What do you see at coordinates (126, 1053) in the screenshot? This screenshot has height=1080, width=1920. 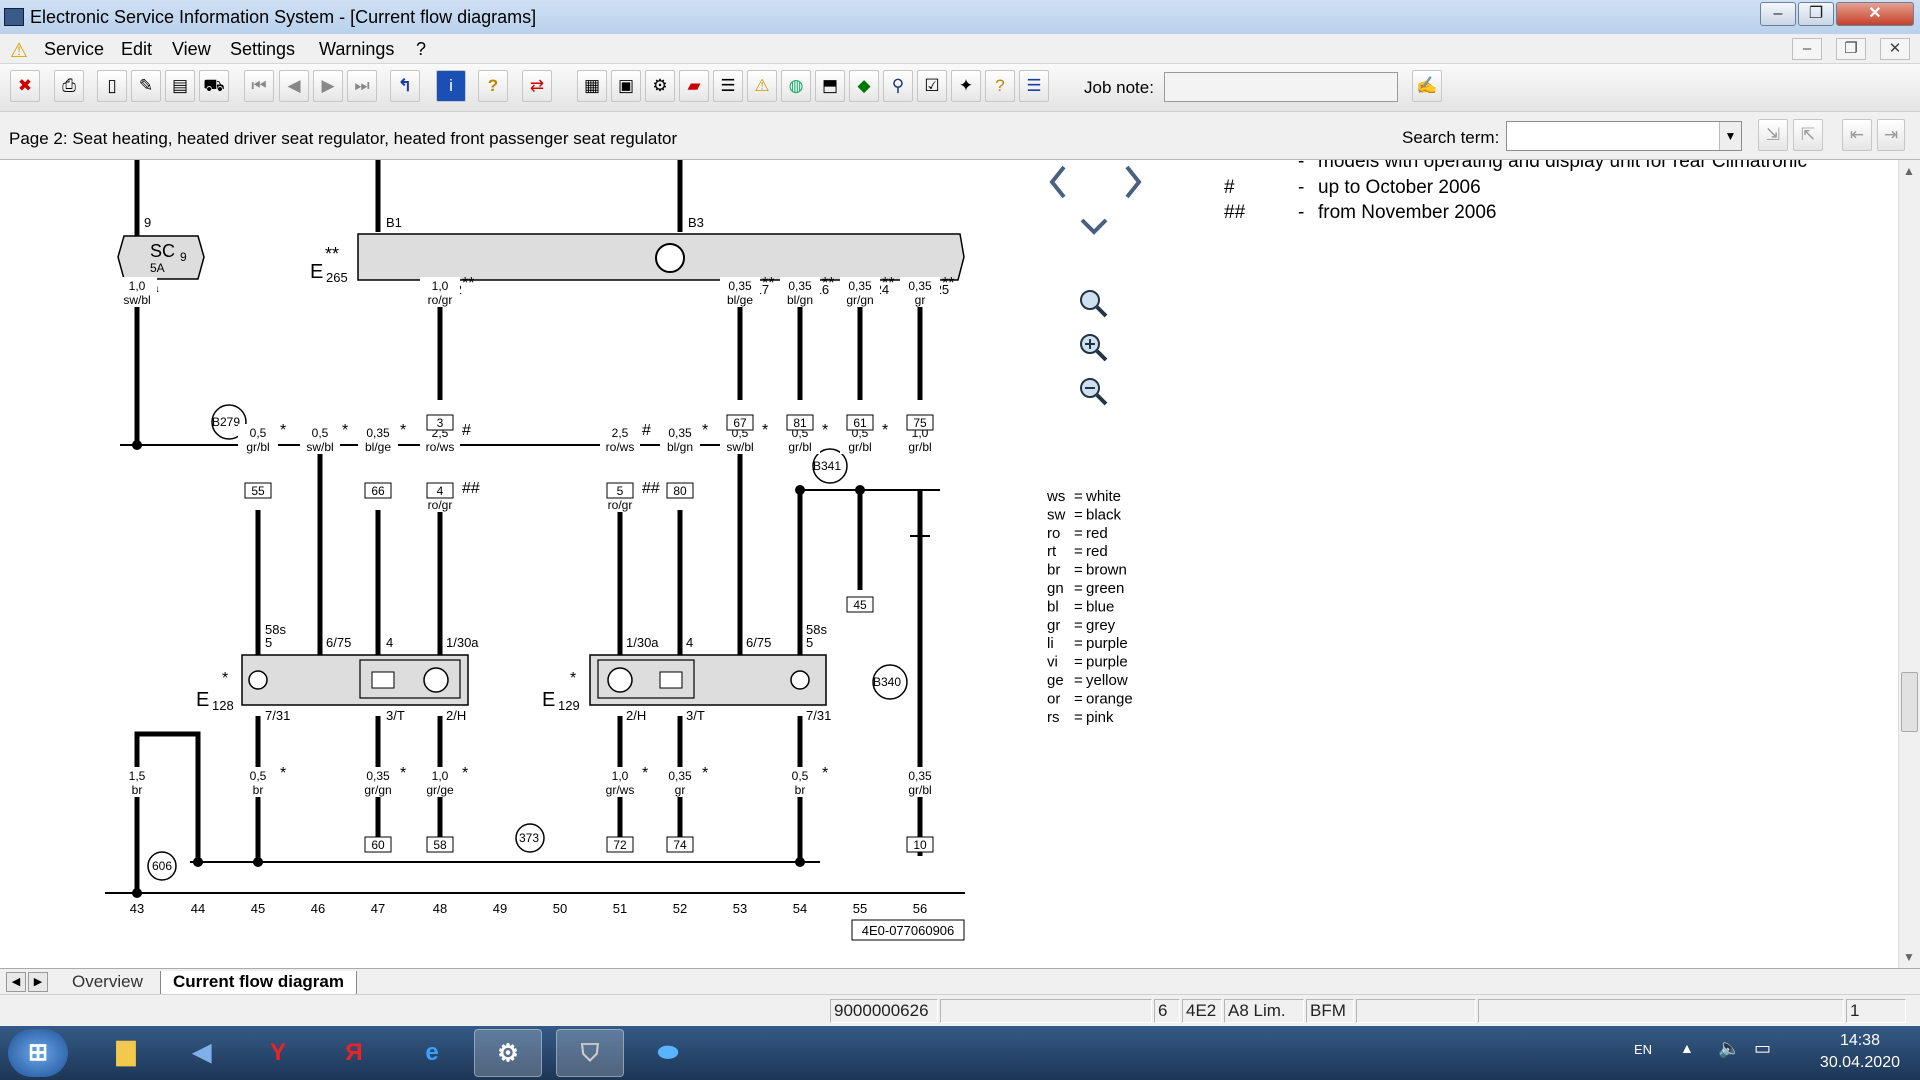 I see `explorer-icon: ▇` at bounding box center [126, 1053].